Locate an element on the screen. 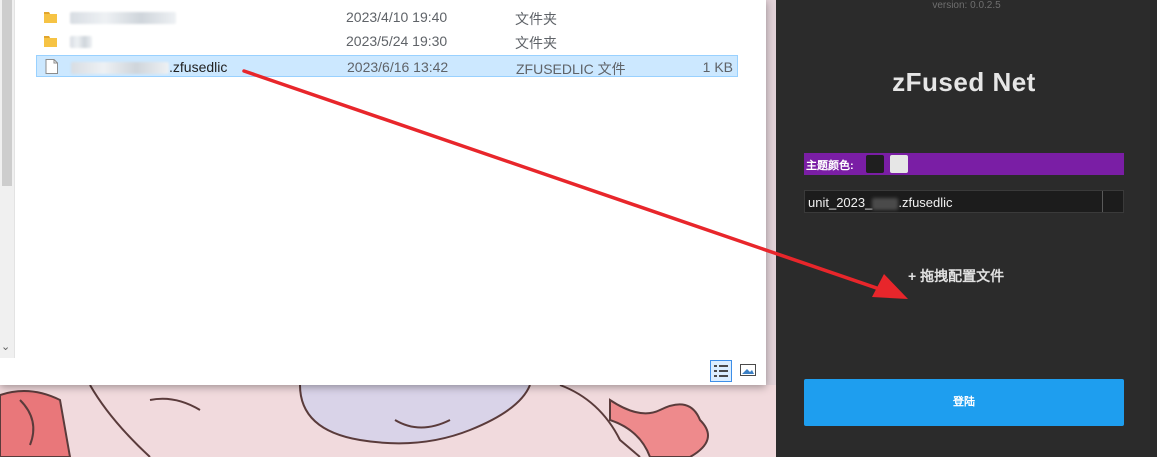 The height and width of the screenshot is (457, 1157). file-row-folder-1: 2023/4/10 19:40 文件夹 is located at coordinates (387, 17).